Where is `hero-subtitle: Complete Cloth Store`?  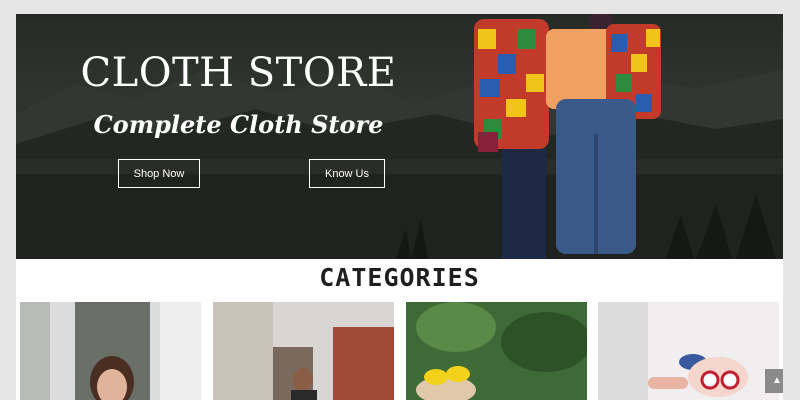
hero-subtitle: Complete Cloth Store is located at coordinates (238, 124).